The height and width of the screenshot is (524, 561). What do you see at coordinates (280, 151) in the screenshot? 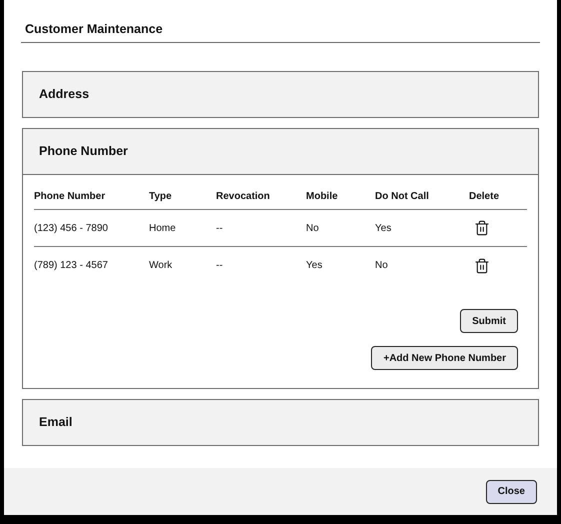
I see `section-header: Phone Number` at bounding box center [280, 151].